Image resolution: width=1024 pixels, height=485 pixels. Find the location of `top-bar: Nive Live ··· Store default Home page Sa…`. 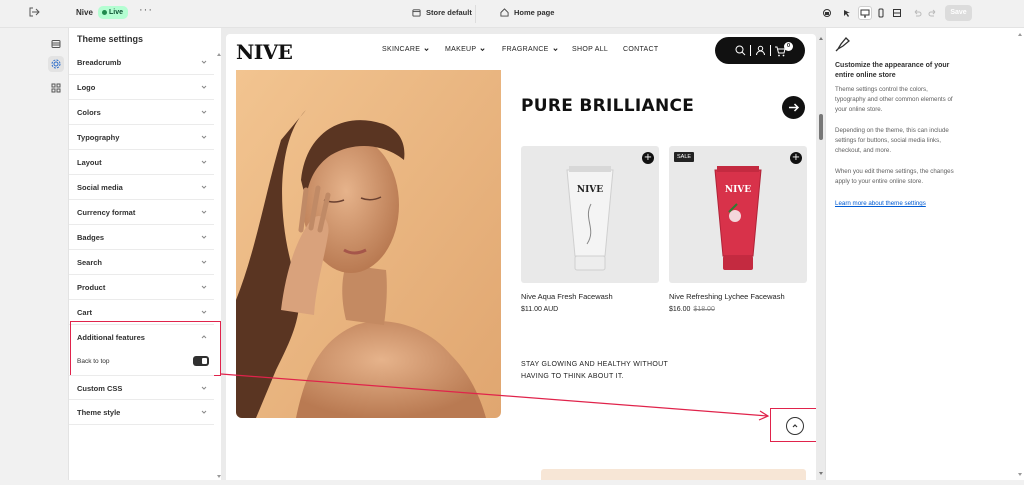

top-bar: Nive Live ··· Store default Home page Sa… is located at coordinates (512, 14).